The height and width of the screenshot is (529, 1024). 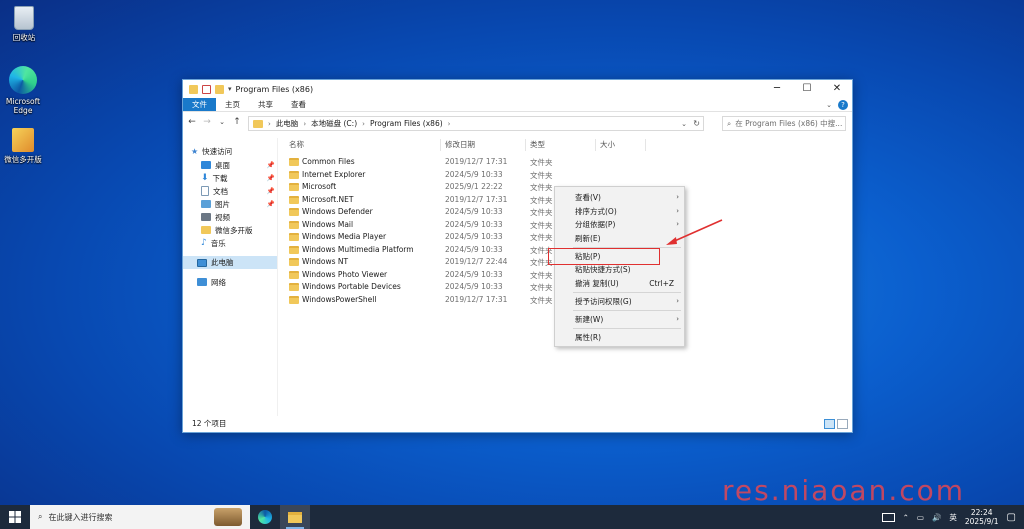 What do you see at coordinates (239, 204) in the screenshot?
I see `nav-item-pictures: 图片 📌` at bounding box center [239, 204].